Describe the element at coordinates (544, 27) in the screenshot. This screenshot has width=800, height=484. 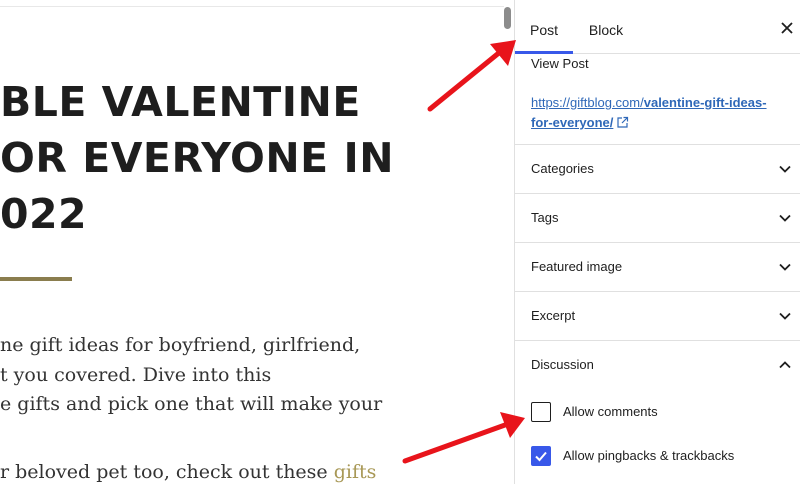
I see `tab-post: Post` at that location.